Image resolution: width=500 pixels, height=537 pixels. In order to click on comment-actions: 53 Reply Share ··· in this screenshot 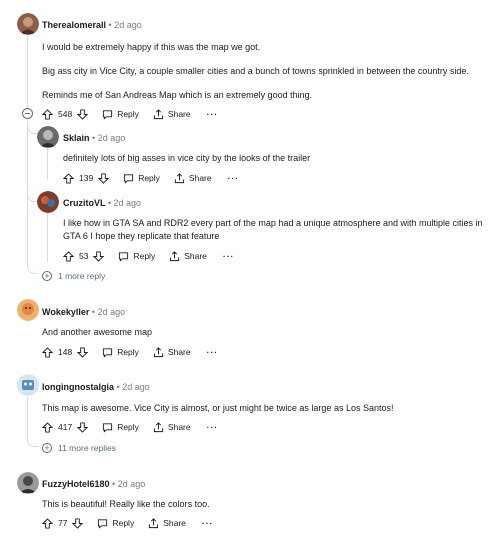, I will do `click(148, 256)`.